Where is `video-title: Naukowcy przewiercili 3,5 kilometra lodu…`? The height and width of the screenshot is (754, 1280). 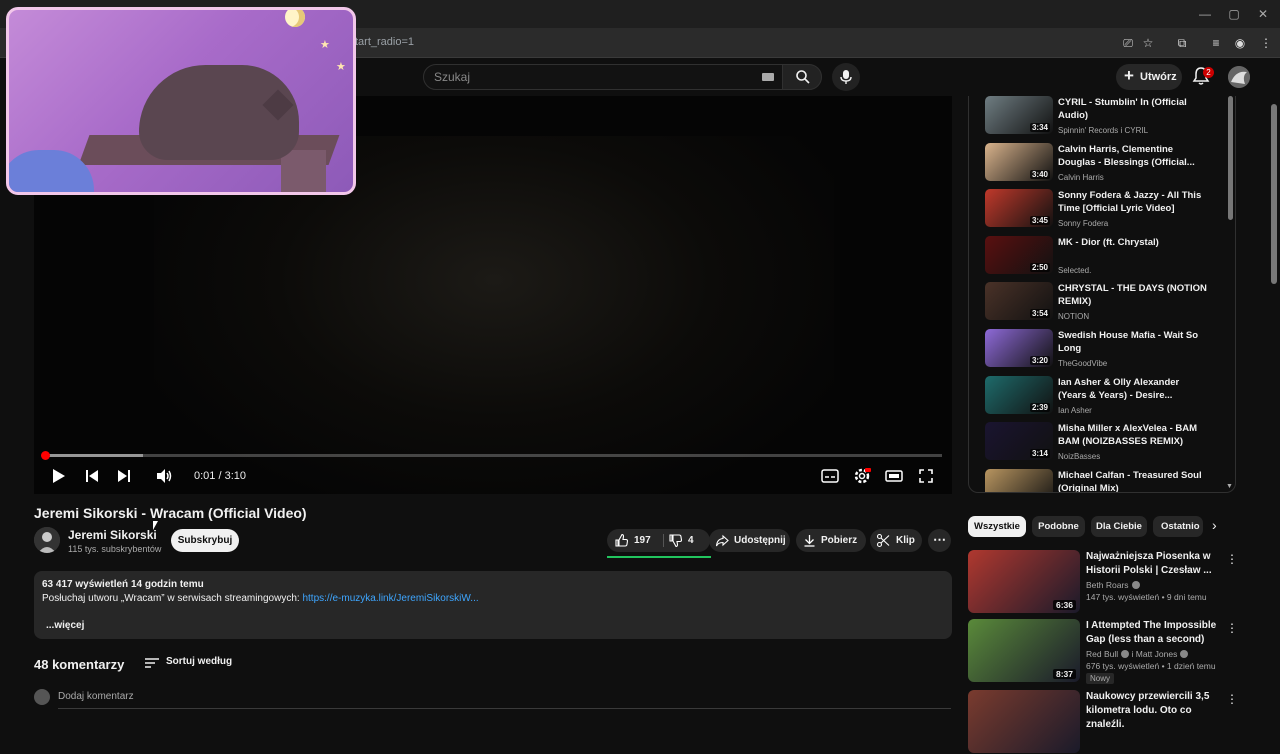 video-title: Naukowcy przewiercili 3,5 kilometra lodu… is located at coordinates (1156, 711).